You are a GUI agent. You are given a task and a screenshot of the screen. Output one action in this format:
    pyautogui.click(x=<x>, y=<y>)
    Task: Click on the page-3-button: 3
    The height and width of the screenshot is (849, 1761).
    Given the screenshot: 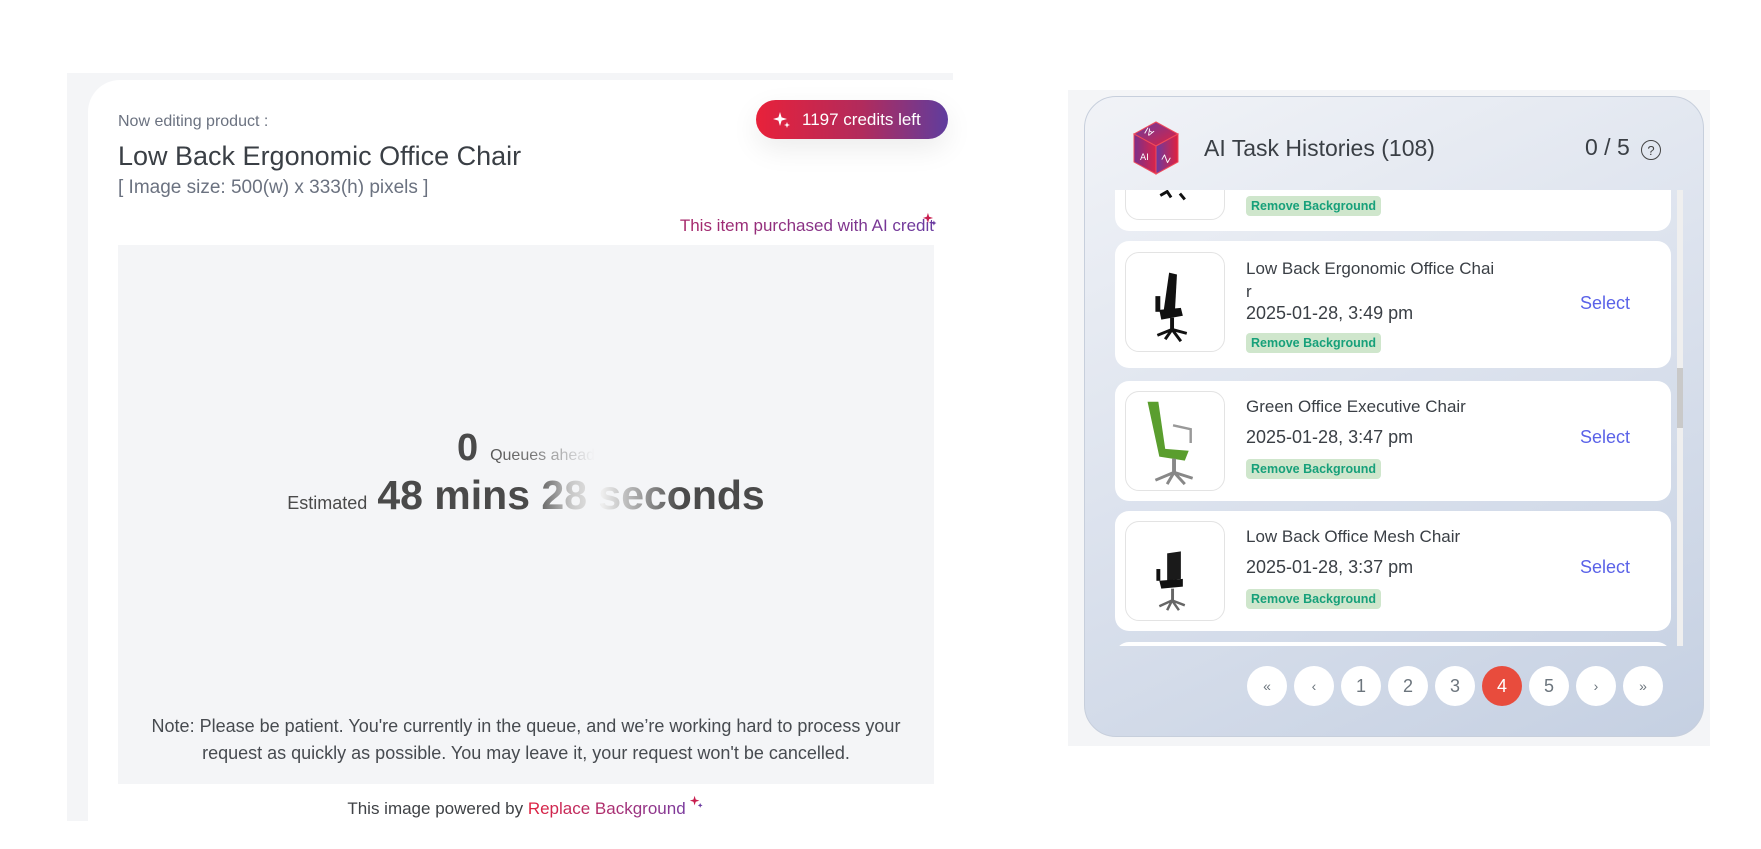 What is the action you would take?
    pyautogui.click(x=1455, y=686)
    